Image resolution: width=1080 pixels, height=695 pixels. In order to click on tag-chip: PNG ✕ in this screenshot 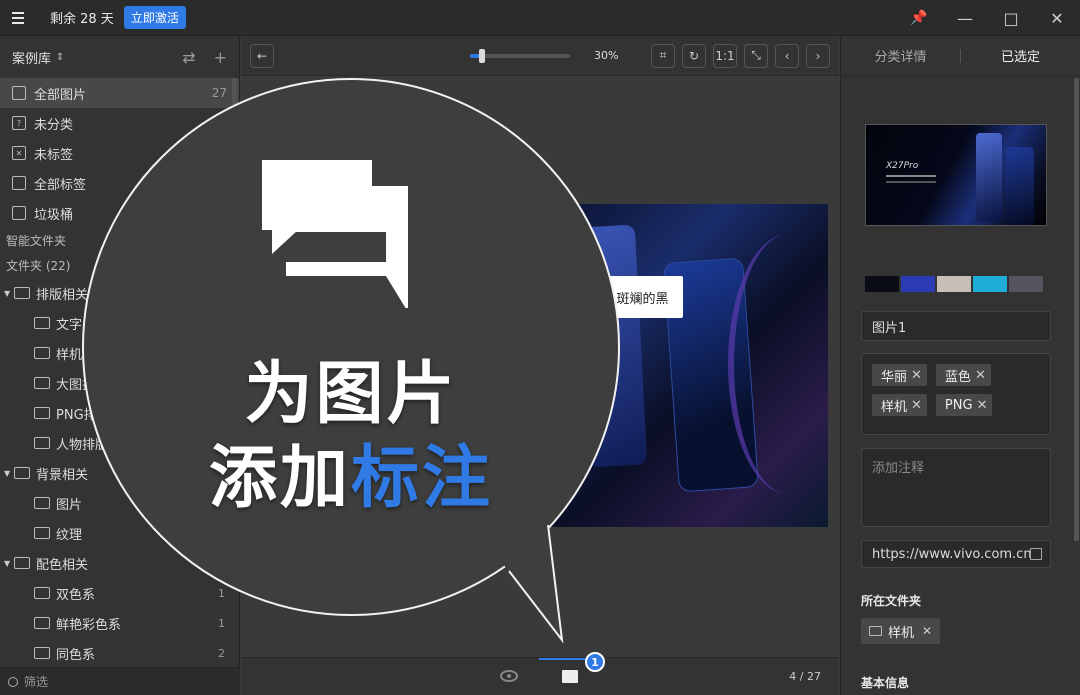, I will do `click(964, 405)`.